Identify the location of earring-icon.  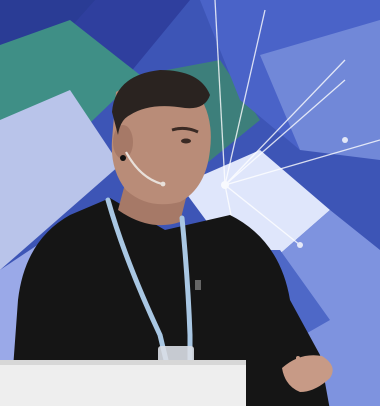
(123, 158).